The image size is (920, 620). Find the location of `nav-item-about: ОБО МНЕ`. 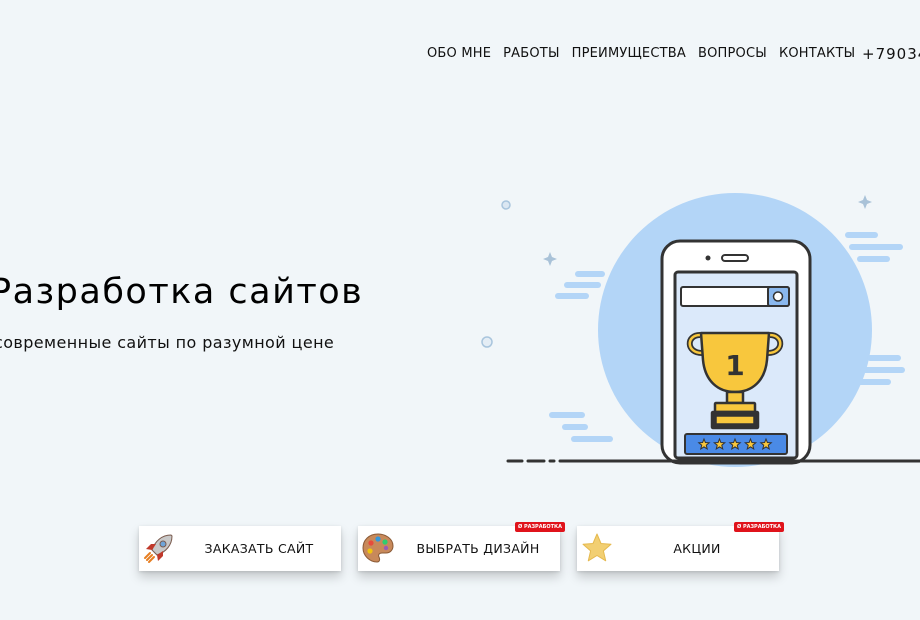

nav-item-about: ОБО МНЕ is located at coordinates (459, 53).